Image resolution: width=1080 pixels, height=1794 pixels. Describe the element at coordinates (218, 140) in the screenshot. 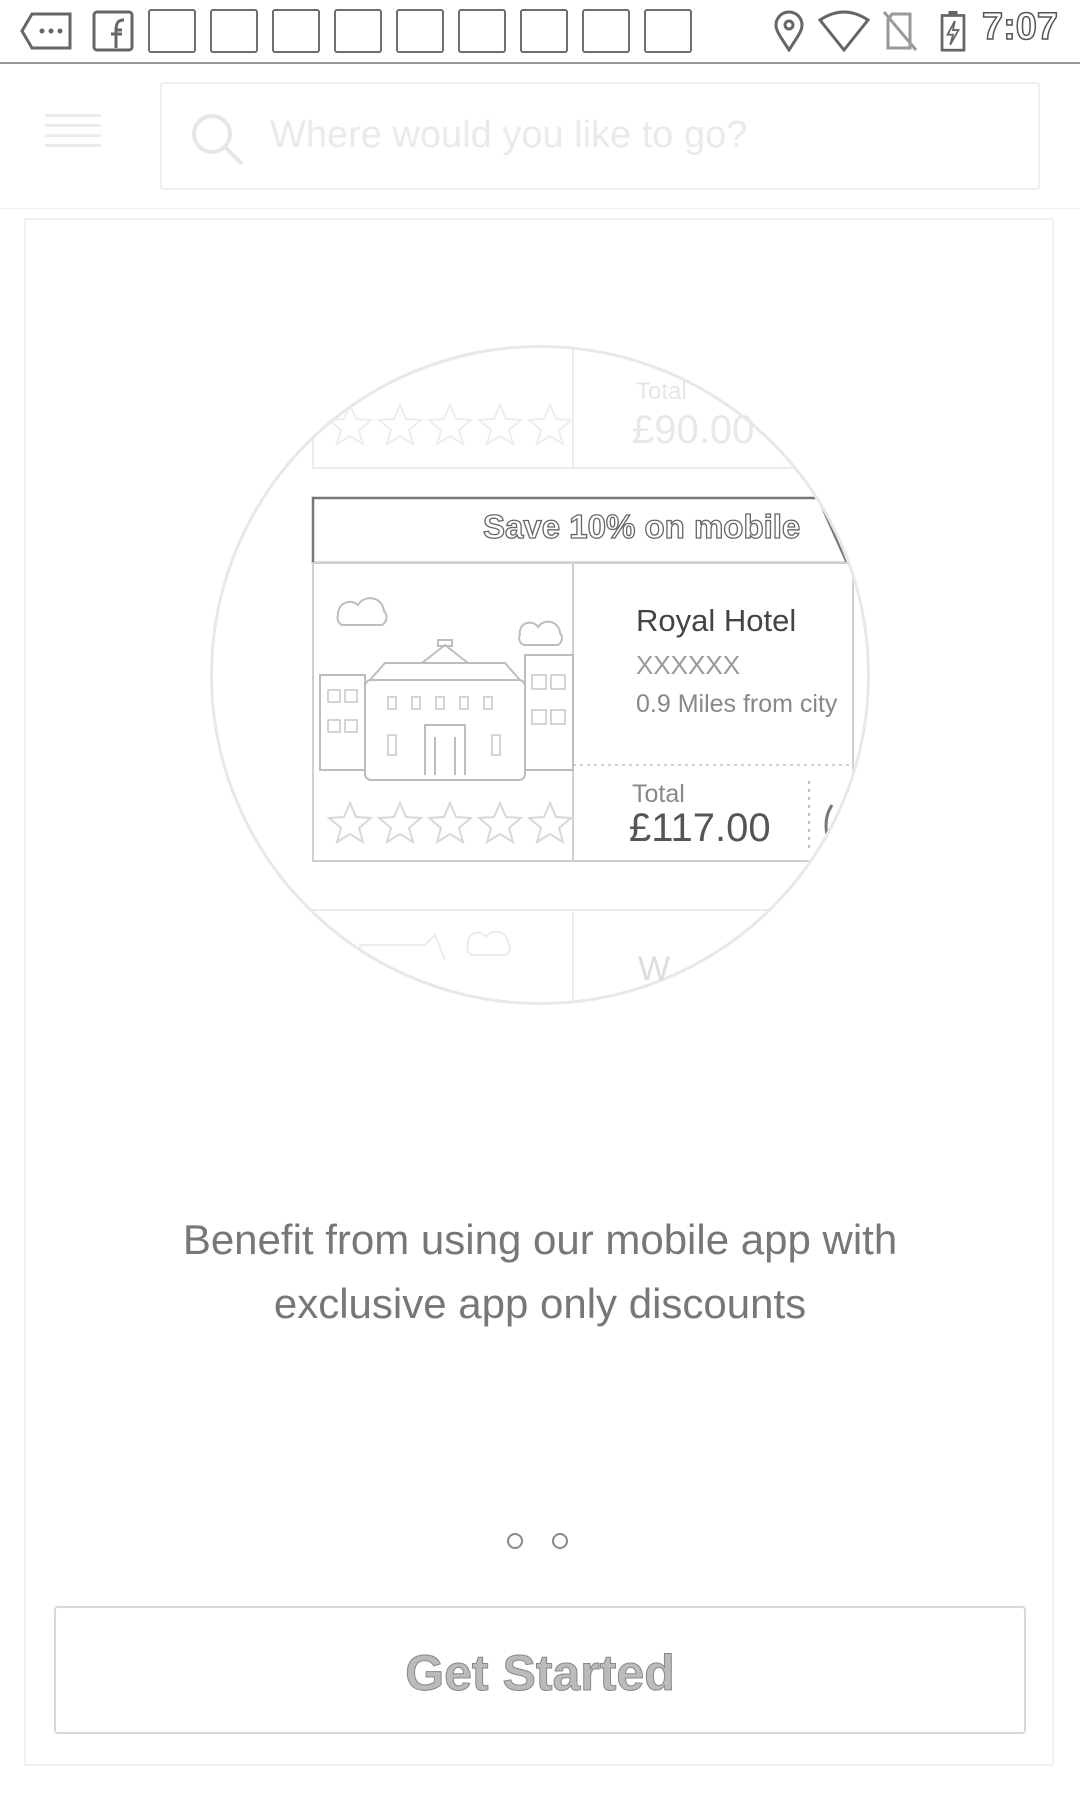

I see `search-icon` at that location.